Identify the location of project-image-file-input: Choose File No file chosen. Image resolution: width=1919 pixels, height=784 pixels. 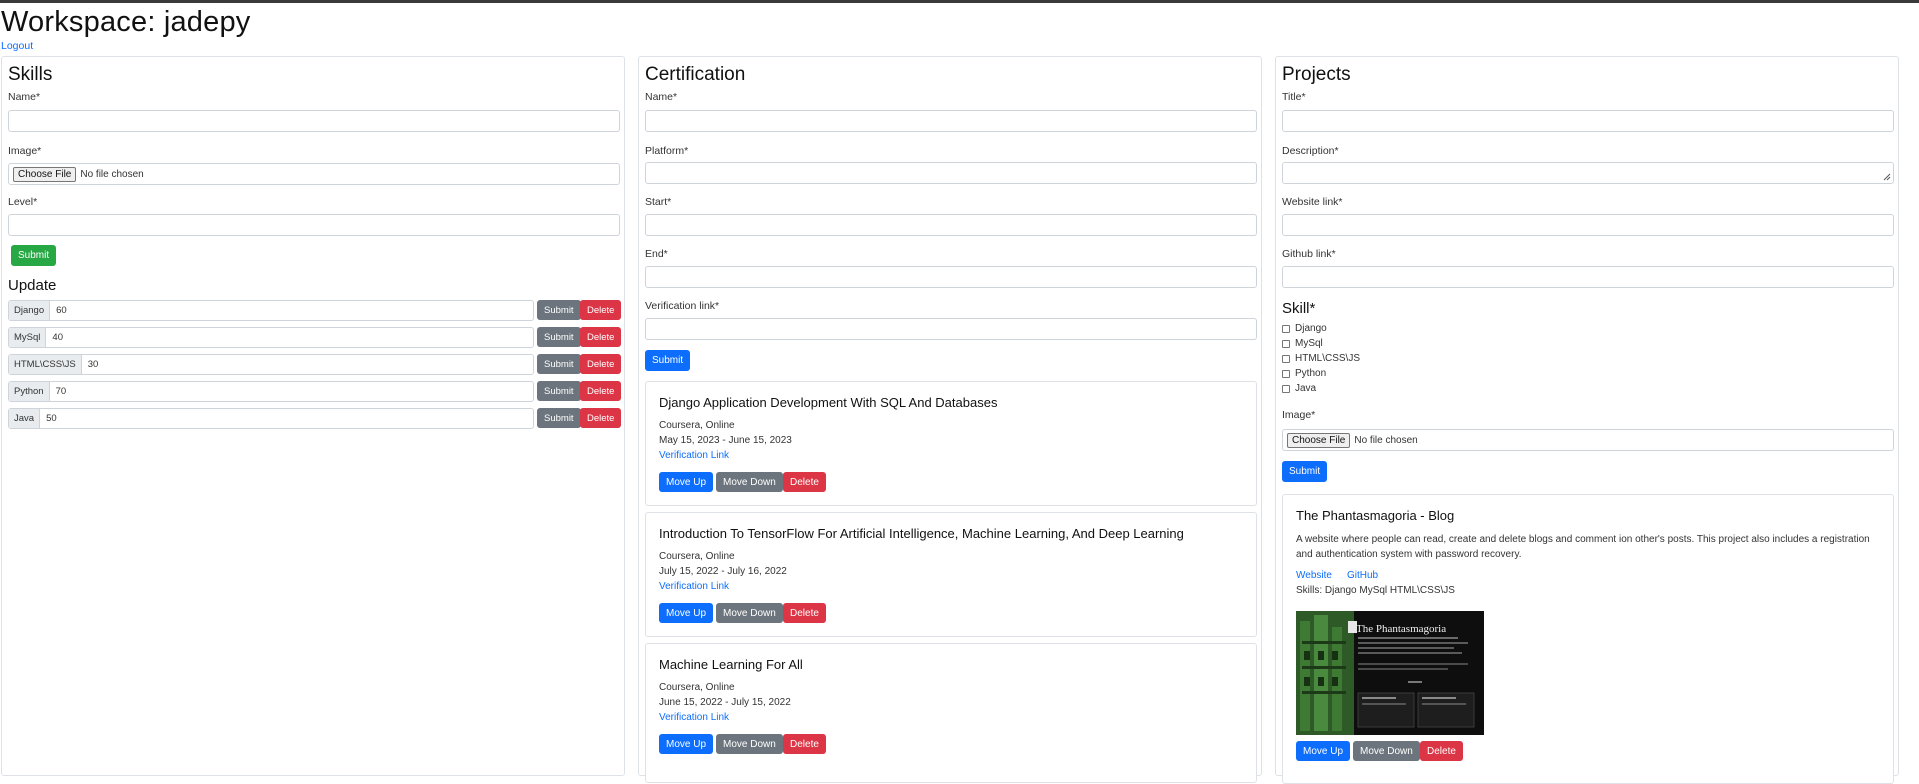
(1588, 440).